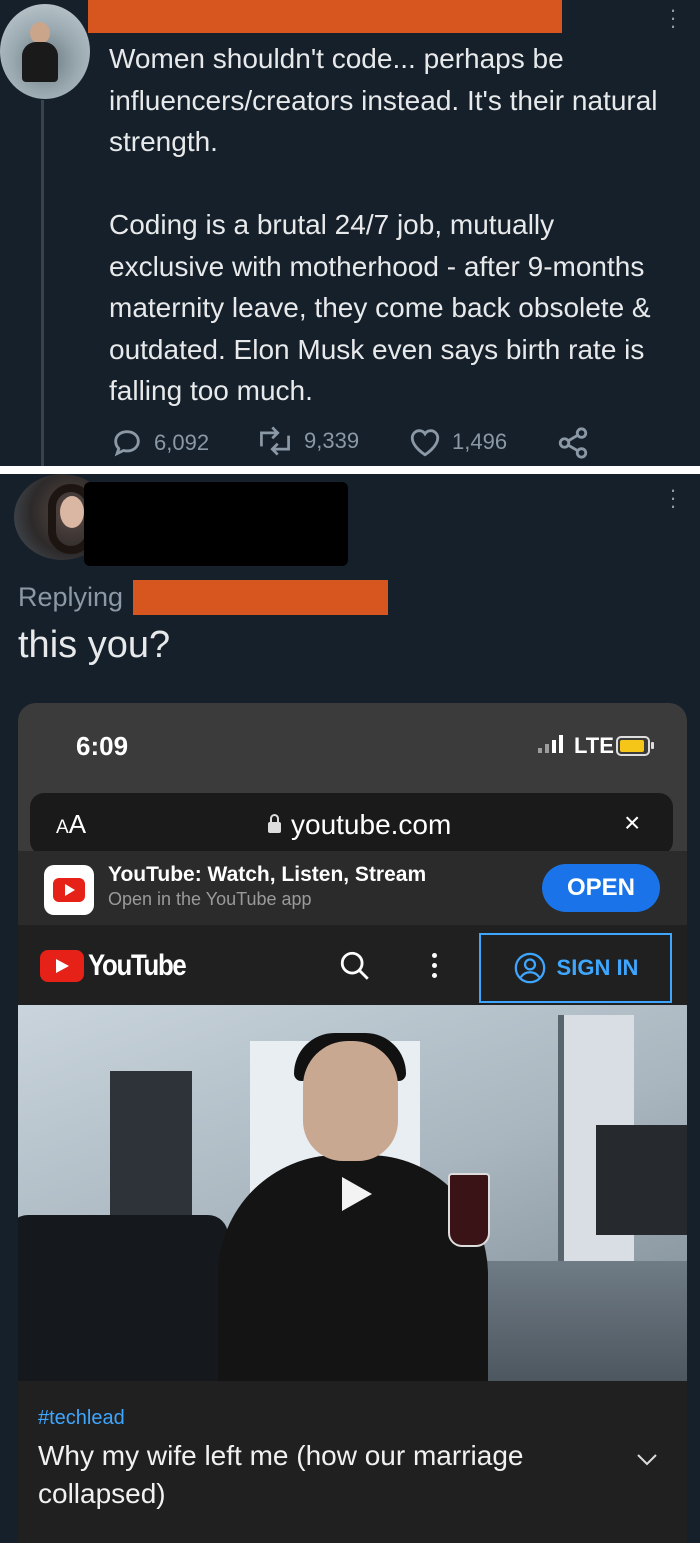 This screenshot has height=1543, width=700. I want to click on youtube-logo: YouTube, so click(120, 966).